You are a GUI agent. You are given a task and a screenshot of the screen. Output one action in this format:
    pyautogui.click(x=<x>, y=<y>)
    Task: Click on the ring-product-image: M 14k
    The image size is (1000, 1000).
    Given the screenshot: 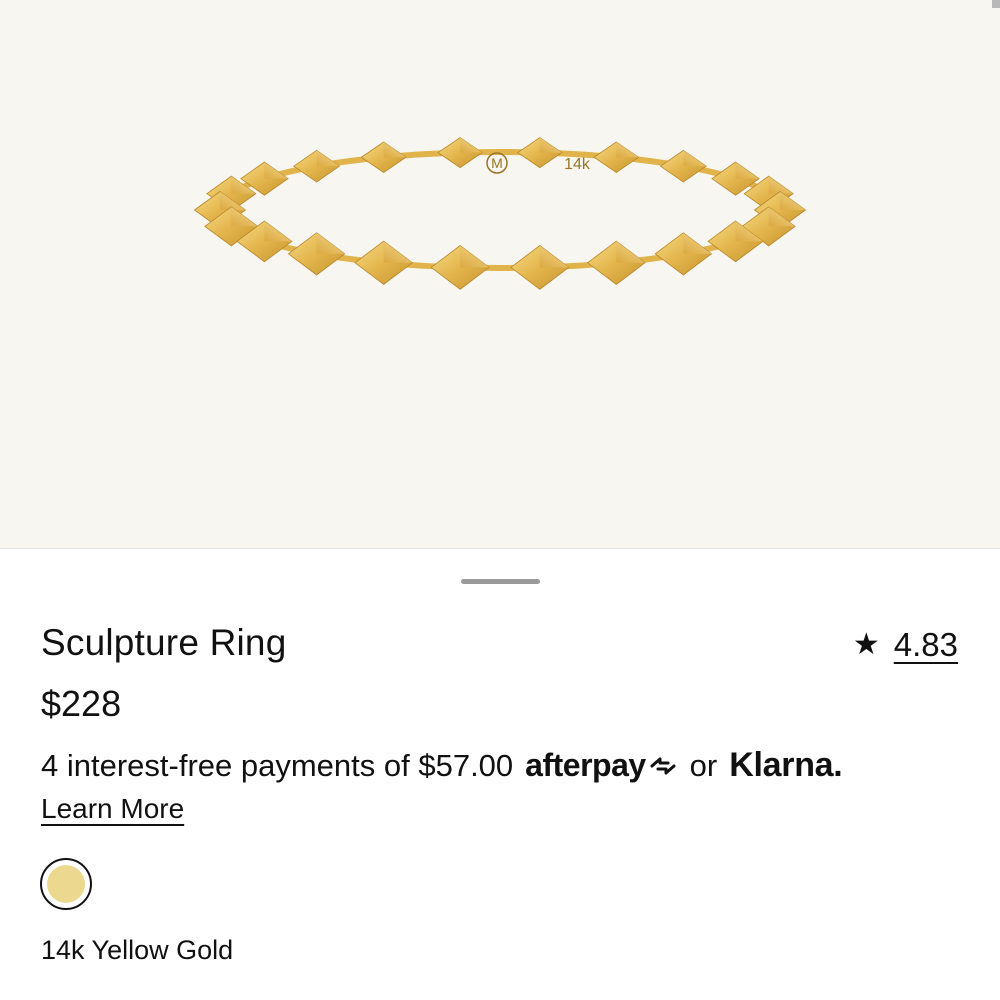 What is the action you would take?
    pyautogui.click(x=500, y=213)
    